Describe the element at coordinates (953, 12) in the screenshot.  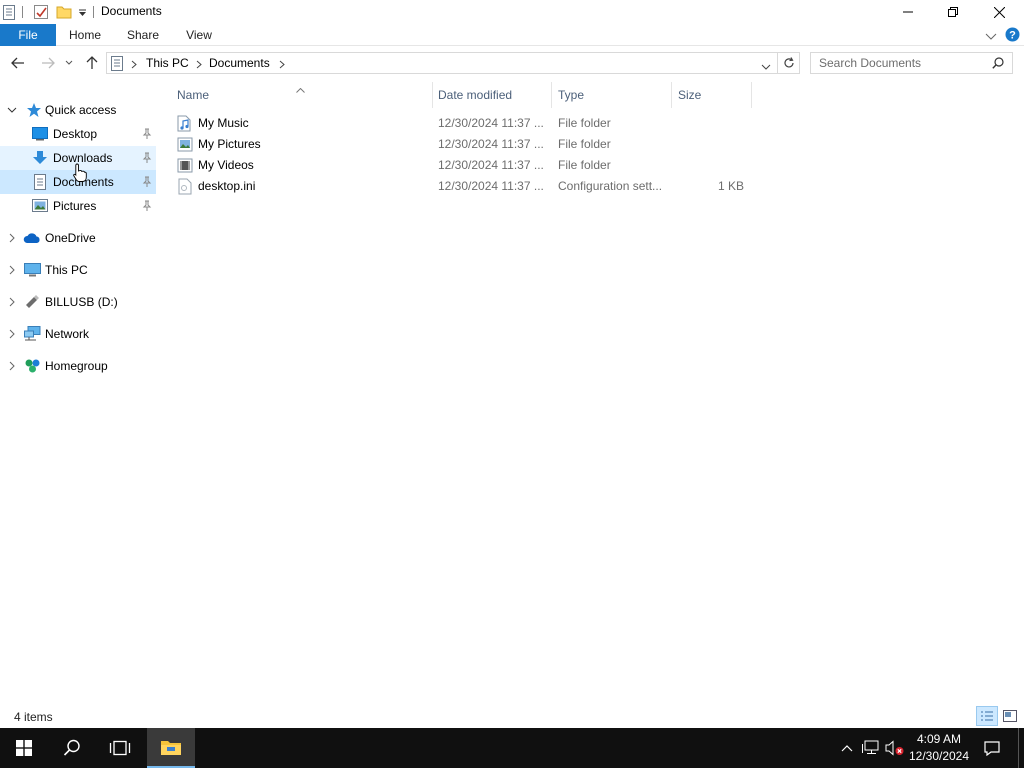
I see `restore-button` at that location.